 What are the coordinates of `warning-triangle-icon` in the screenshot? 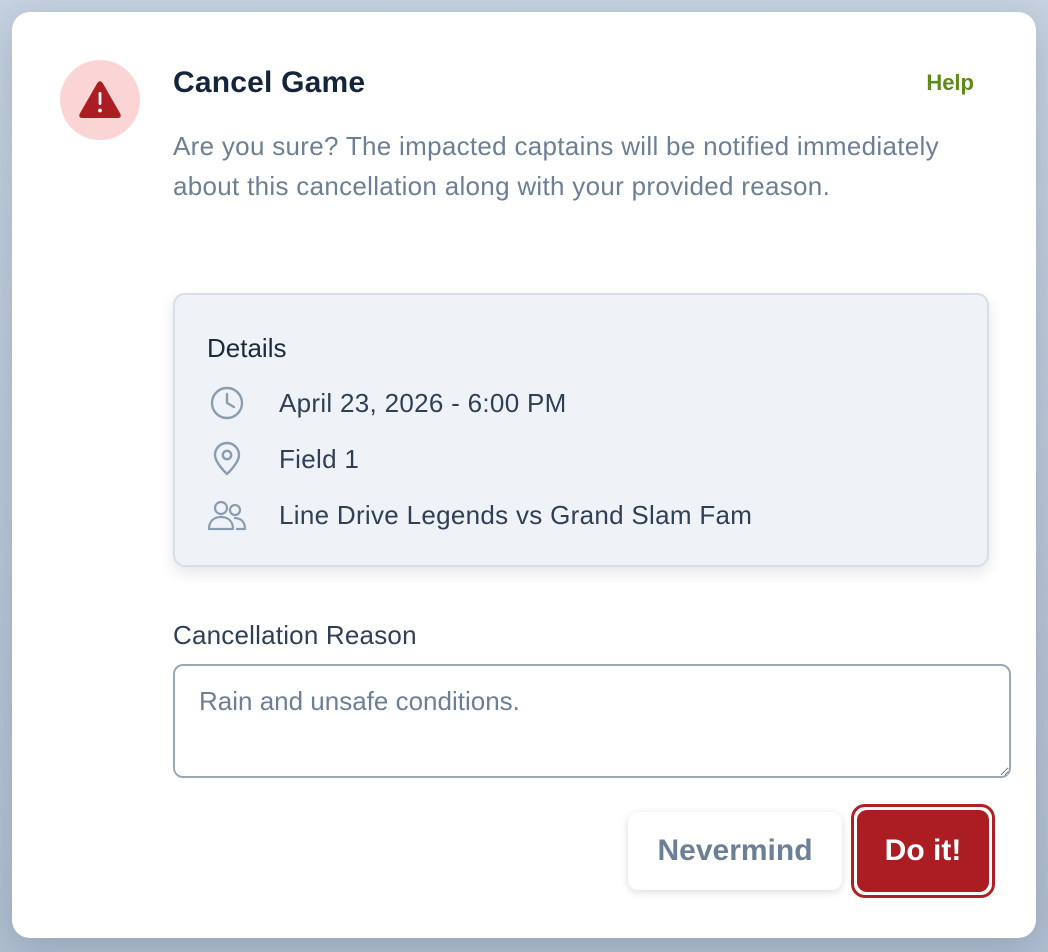 It's located at (100, 99).